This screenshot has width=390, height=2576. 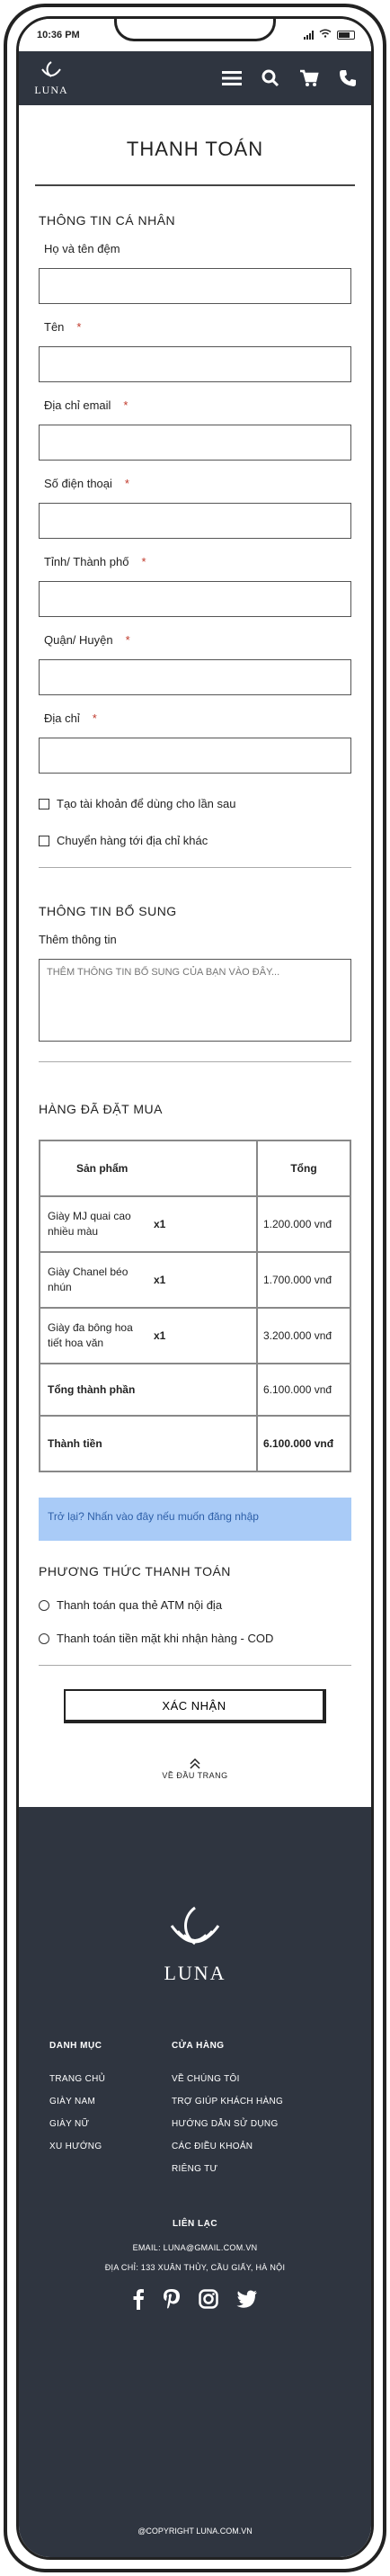 What do you see at coordinates (89, 1279) in the screenshot?
I see `item-name: Giày Chanel béo nhún` at bounding box center [89, 1279].